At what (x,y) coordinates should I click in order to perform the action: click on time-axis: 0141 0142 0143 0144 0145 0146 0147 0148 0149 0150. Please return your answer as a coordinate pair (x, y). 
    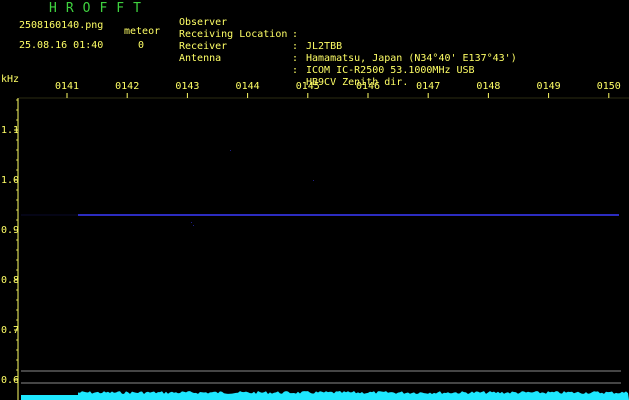
    Looking at the image, I should click on (324, 90).